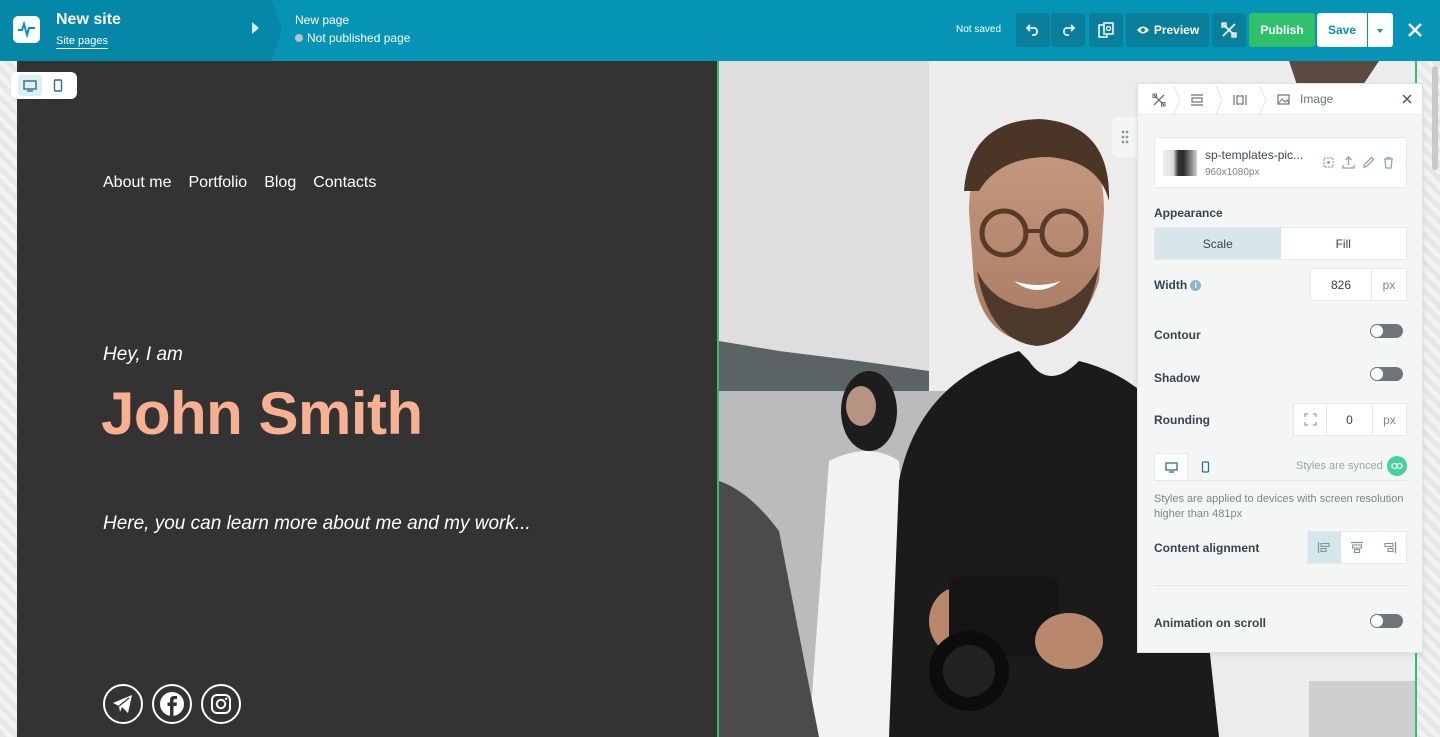 The image size is (1440, 737). I want to click on styles-synced-label: Styles are synced, so click(1339, 466).